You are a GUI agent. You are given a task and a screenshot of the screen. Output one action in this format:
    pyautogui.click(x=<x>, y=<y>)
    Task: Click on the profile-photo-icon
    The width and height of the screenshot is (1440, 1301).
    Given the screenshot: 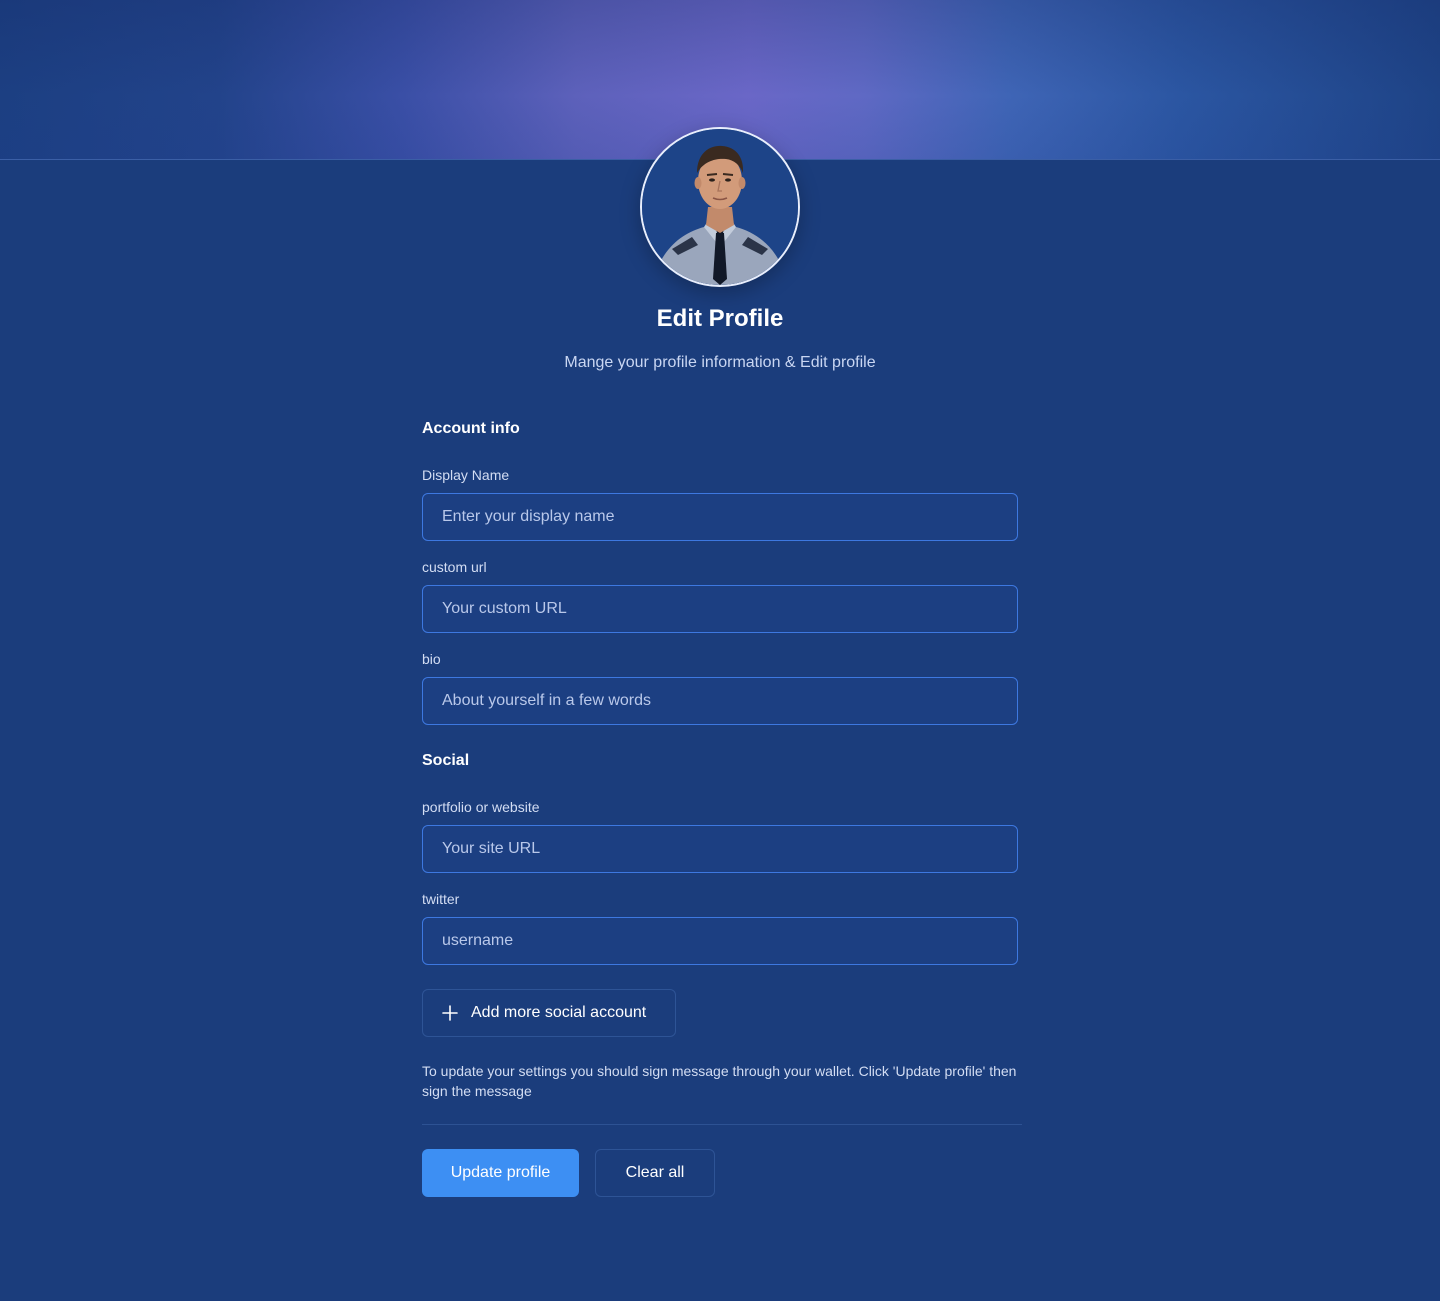 What is the action you would take?
    pyautogui.click(x=720, y=207)
    